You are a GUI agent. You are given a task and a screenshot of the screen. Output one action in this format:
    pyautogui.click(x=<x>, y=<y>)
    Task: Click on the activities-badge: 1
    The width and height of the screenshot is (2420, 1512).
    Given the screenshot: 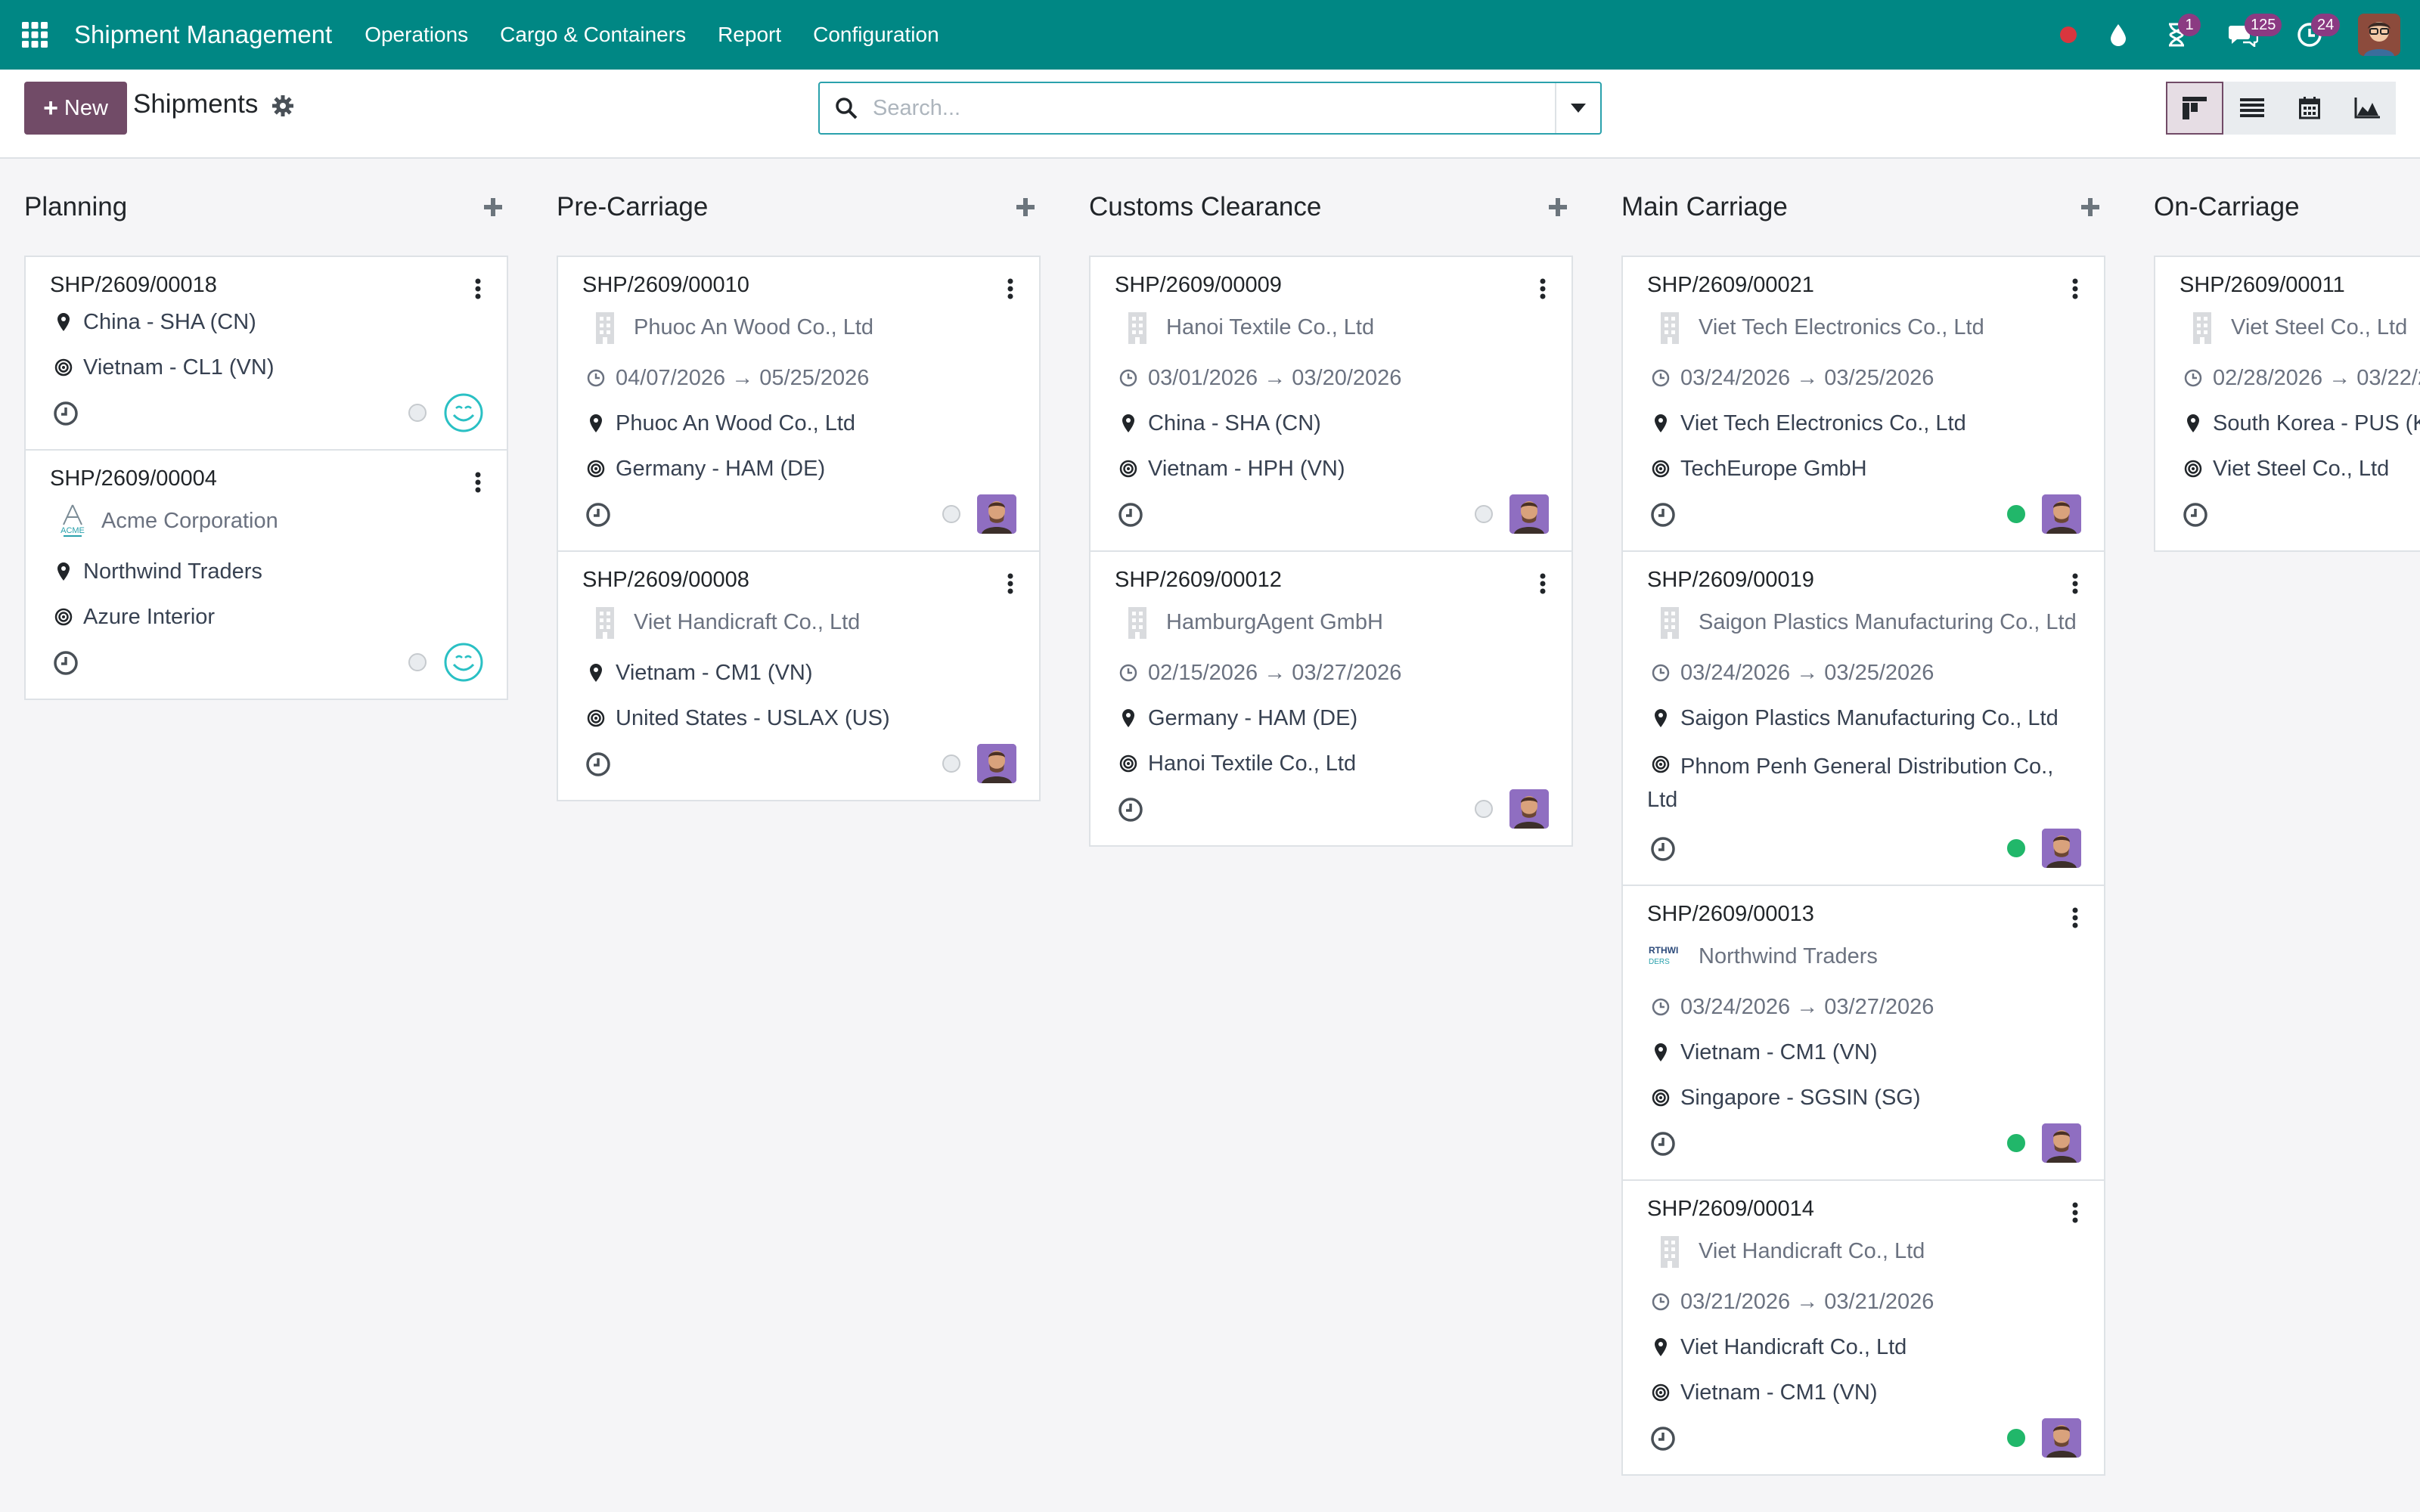 What is the action you would take?
    pyautogui.click(x=2189, y=25)
    